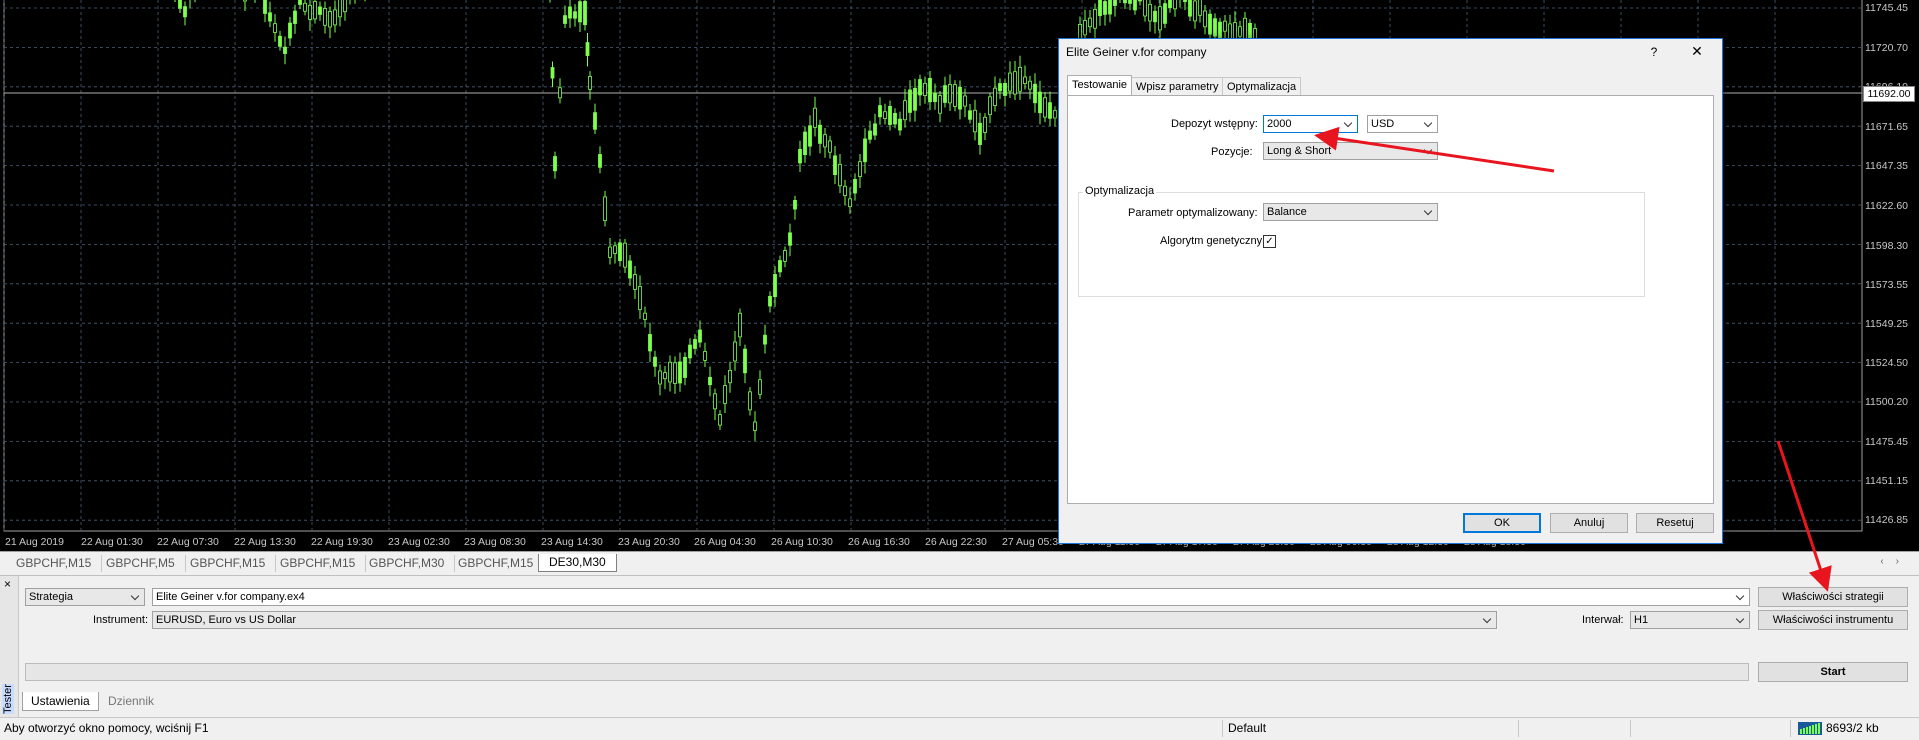  I want to click on tester-side-label: Tester, so click(8, 699).